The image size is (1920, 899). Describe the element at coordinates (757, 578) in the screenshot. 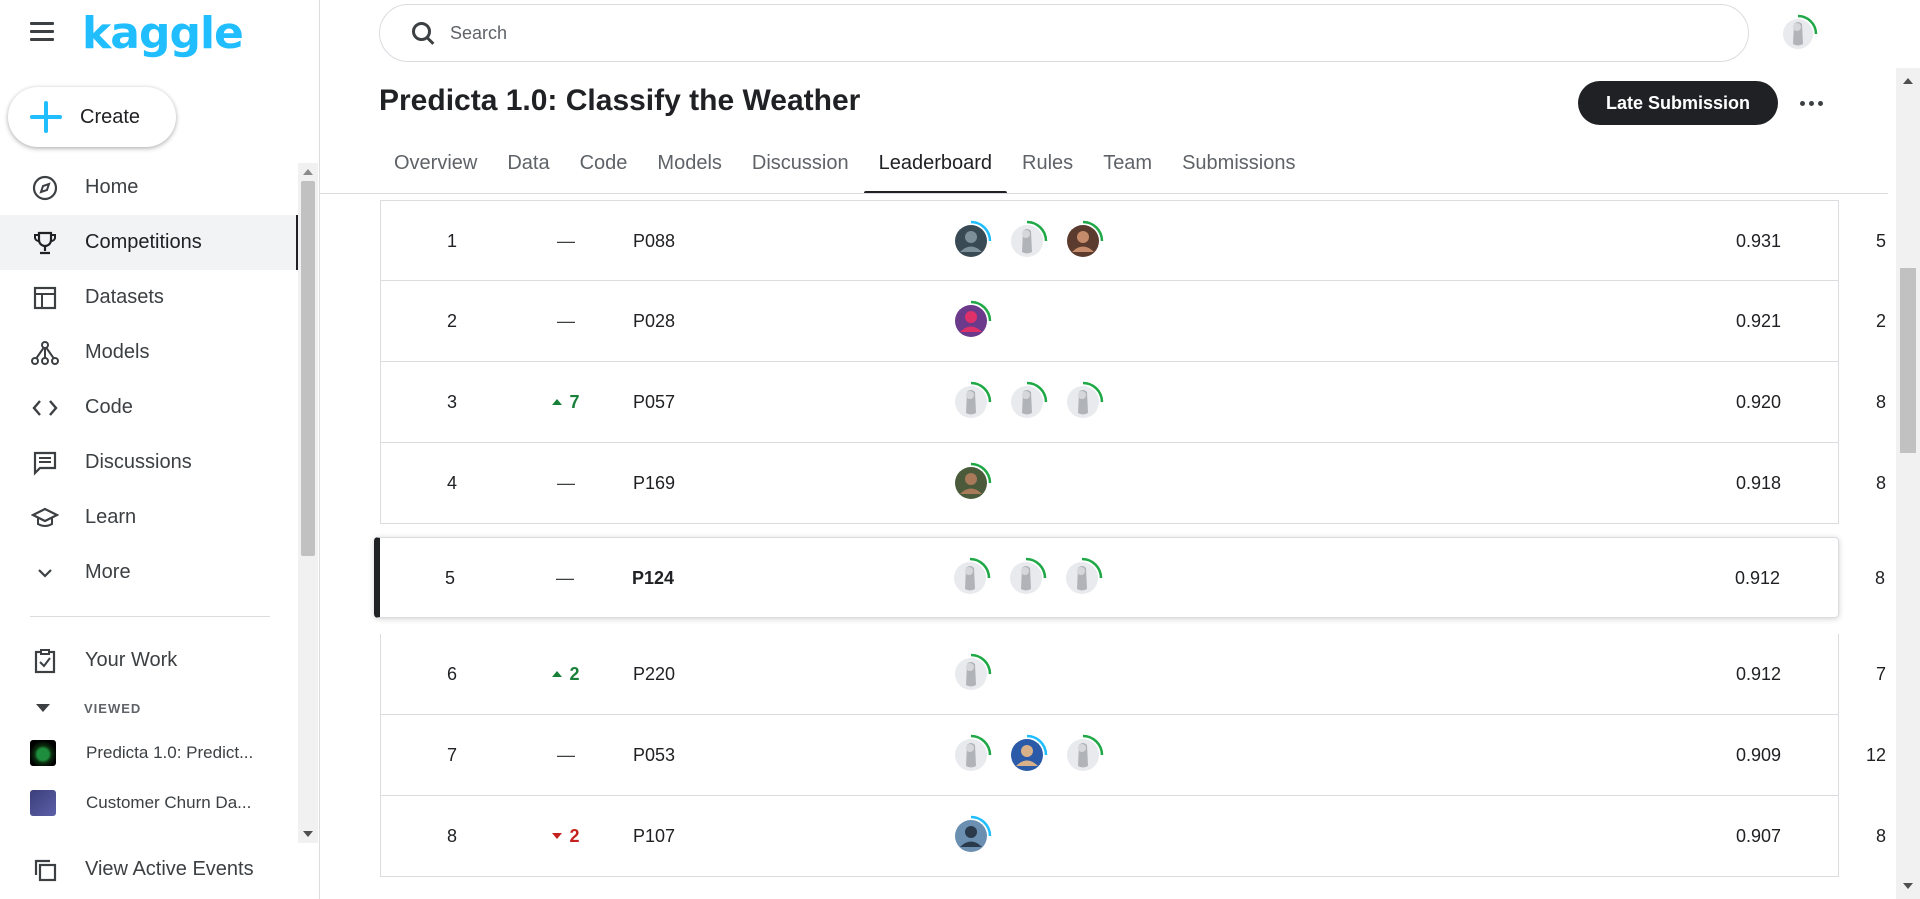

I see `team-name-cell: P124` at that location.